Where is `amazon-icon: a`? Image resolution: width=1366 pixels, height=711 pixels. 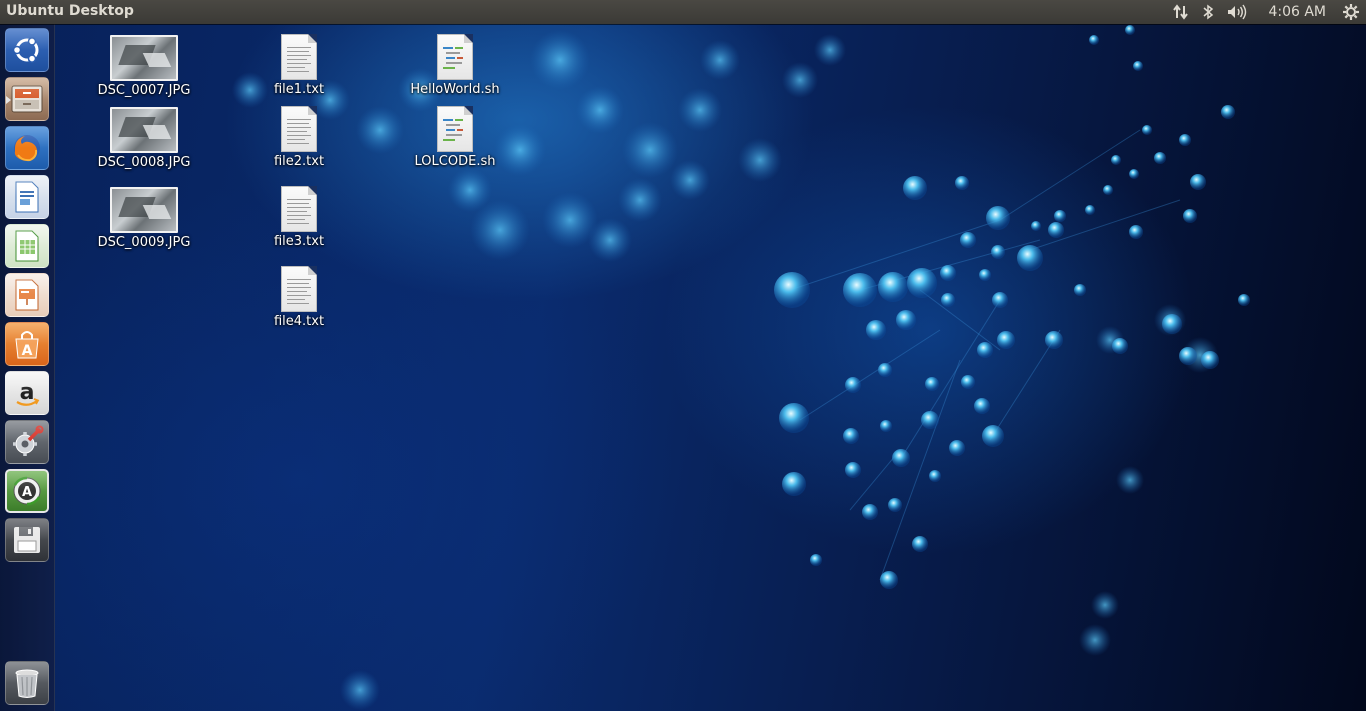
amazon-icon: a is located at coordinates (28, 393).